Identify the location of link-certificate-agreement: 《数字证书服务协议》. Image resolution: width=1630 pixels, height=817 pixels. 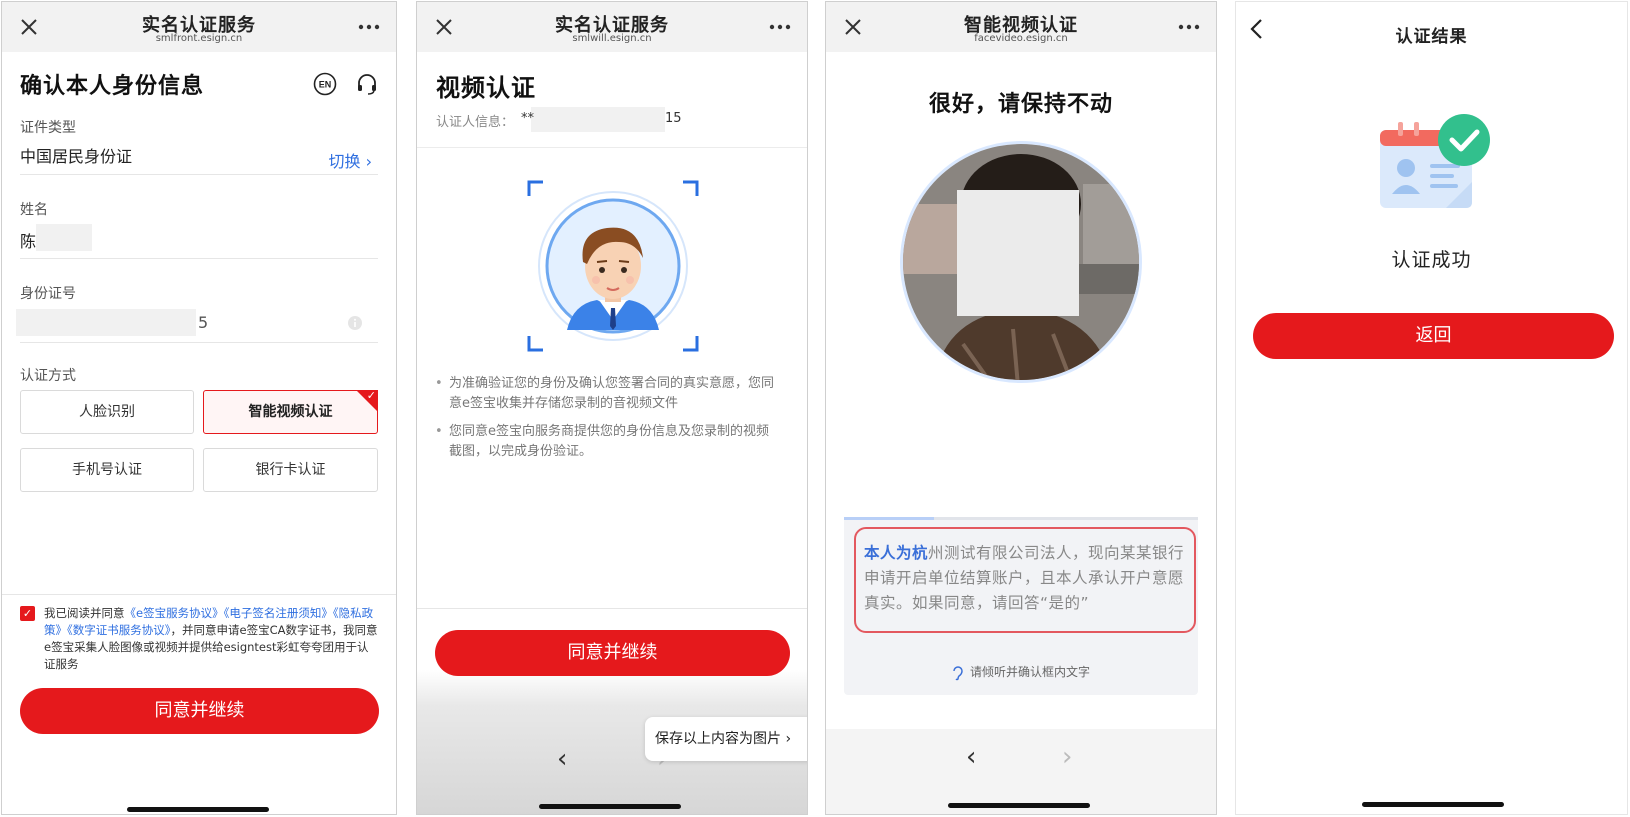
(119, 630).